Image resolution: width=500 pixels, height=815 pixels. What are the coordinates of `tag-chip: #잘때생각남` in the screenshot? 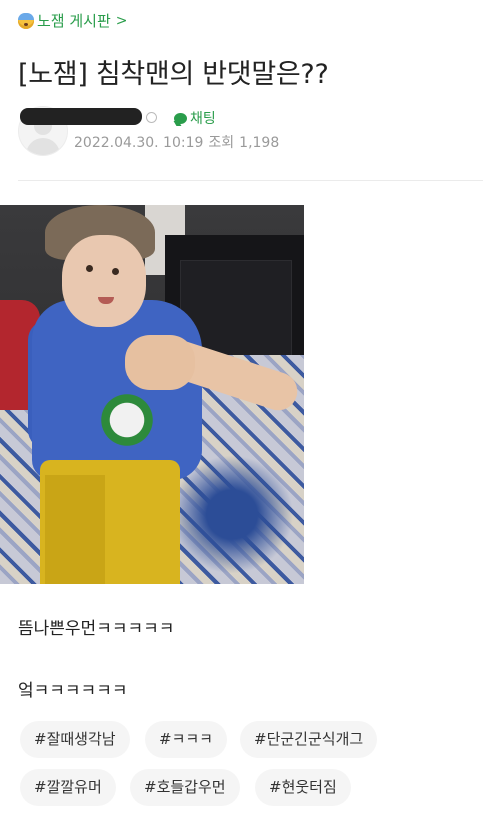 It's located at (75, 739).